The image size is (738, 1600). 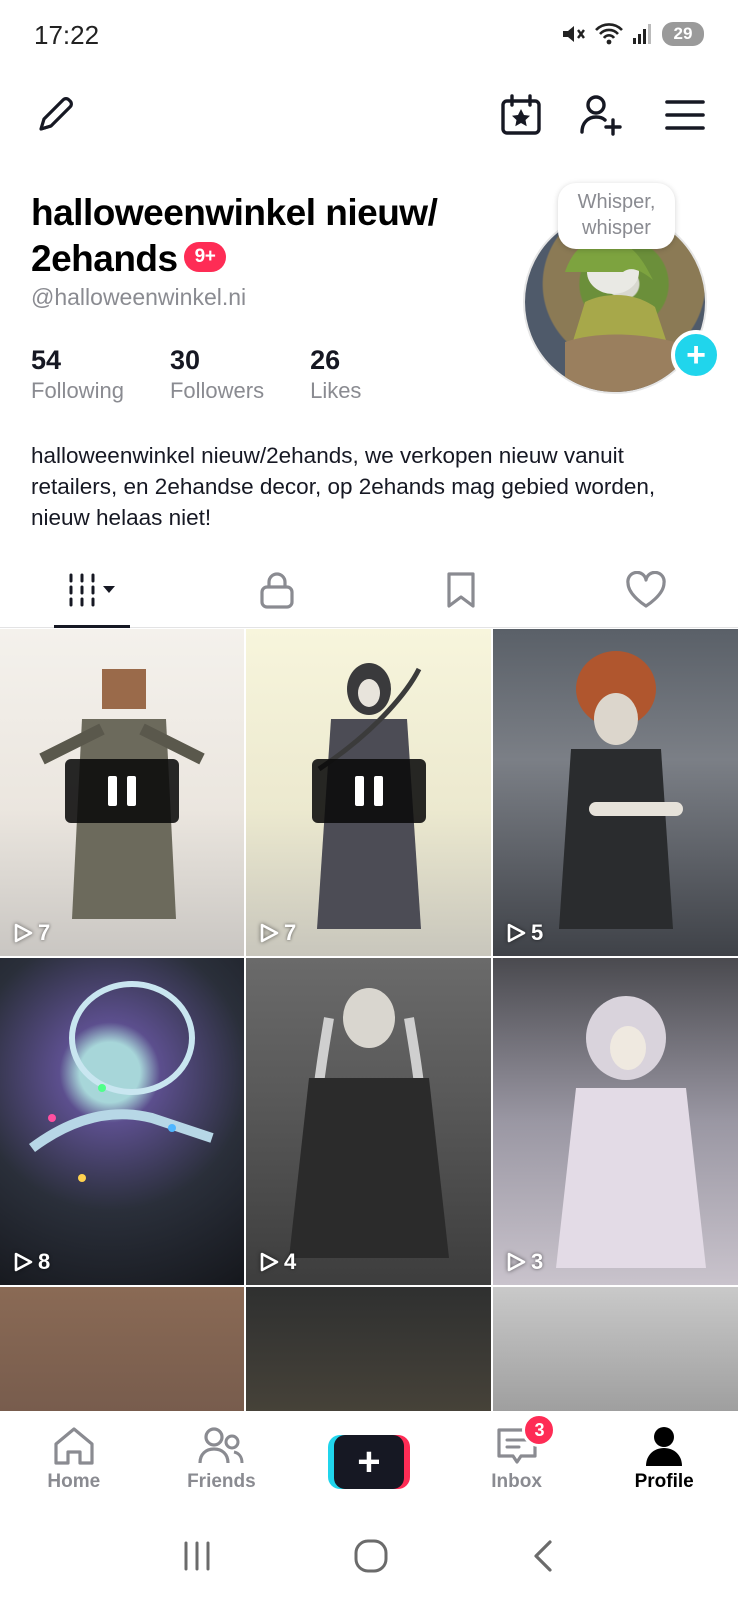 I want to click on following-count: 54, so click(x=46, y=360).